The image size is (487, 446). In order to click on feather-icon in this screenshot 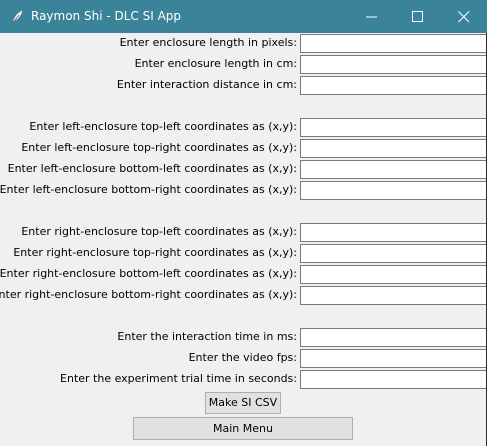, I will do `click(17, 16)`.